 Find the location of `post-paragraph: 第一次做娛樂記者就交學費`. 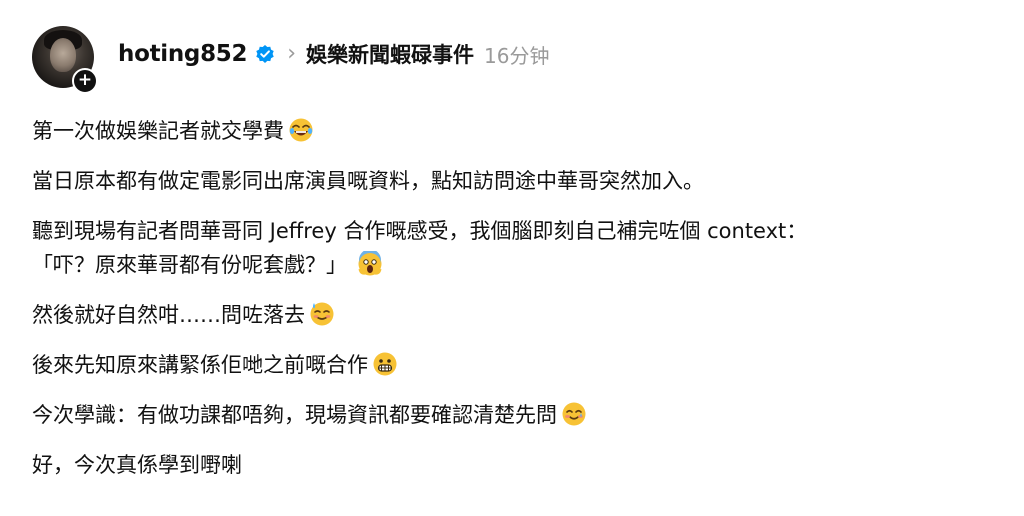

post-paragraph: 第一次做娛樂記者就交學費 is located at coordinates (517, 131).